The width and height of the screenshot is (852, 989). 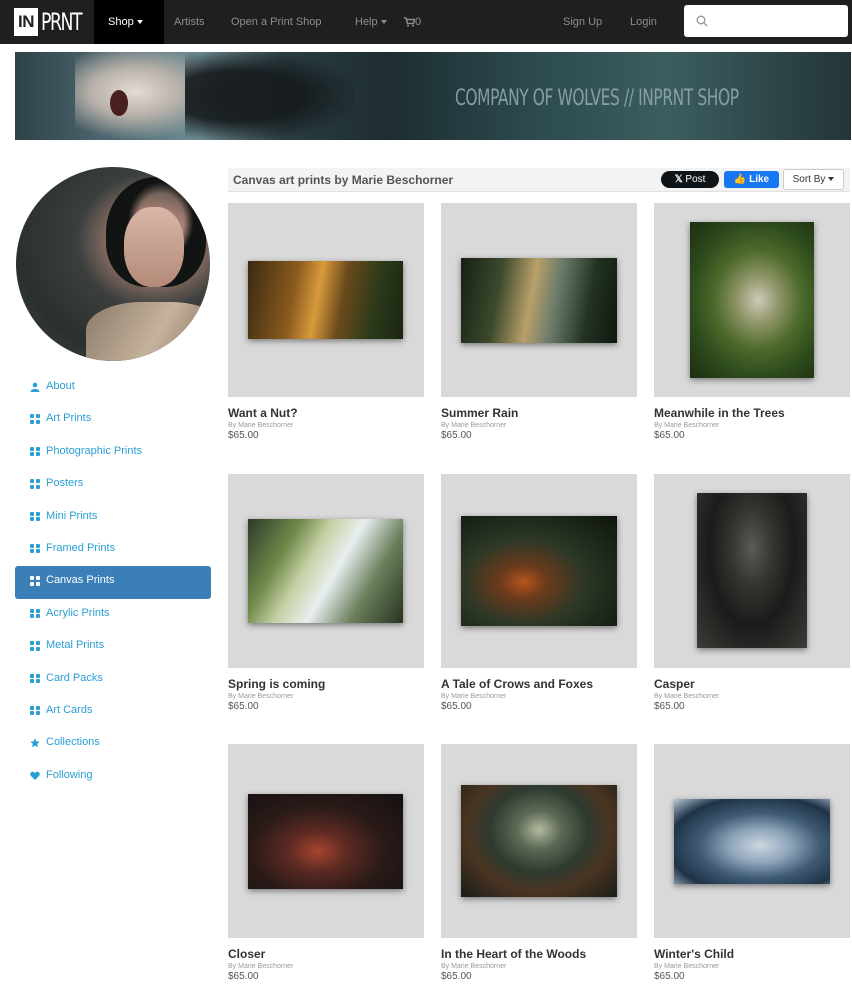 I want to click on thumbs-up-icon: 👍, so click(x=740, y=179).